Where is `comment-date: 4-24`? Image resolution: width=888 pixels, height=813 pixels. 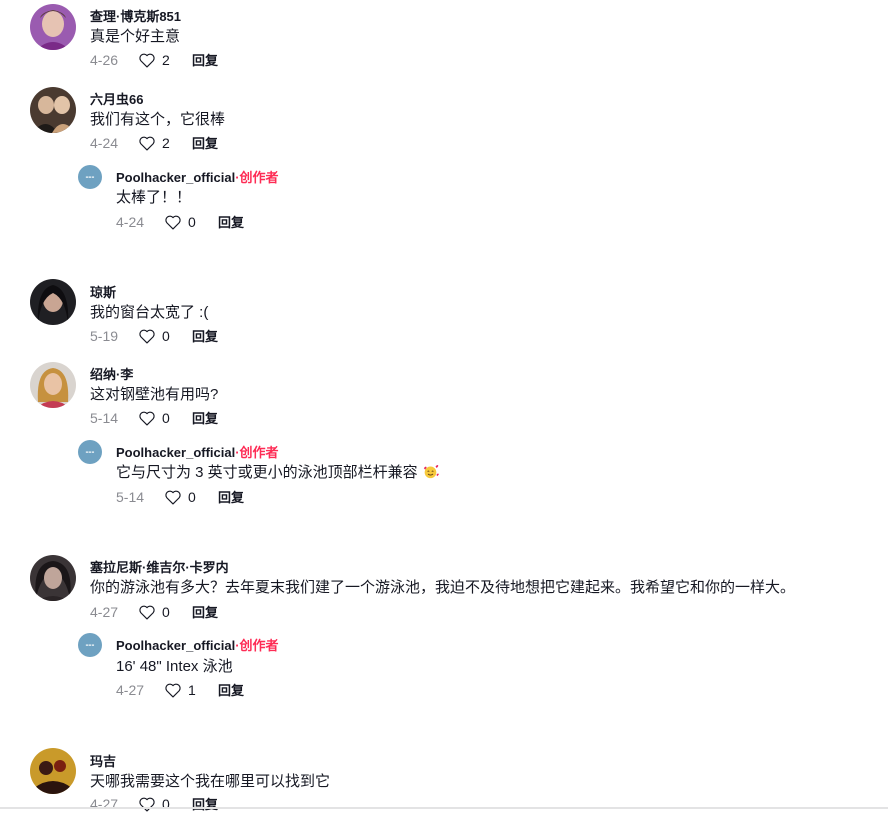
comment-date: 4-24 is located at coordinates (104, 142).